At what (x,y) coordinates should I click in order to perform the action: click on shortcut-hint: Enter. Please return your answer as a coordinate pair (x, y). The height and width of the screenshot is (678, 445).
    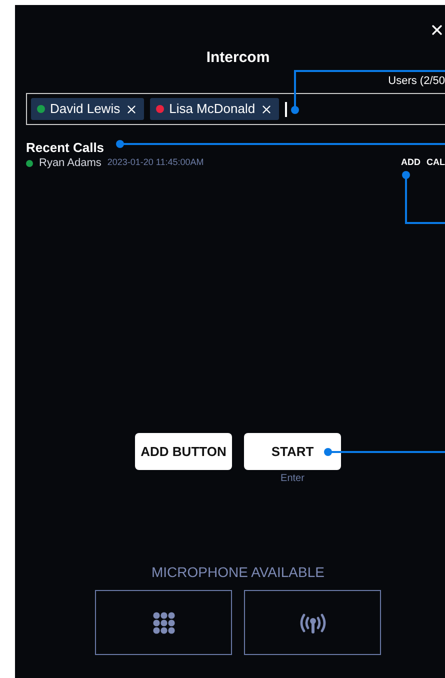
    Looking at the image, I should click on (292, 479).